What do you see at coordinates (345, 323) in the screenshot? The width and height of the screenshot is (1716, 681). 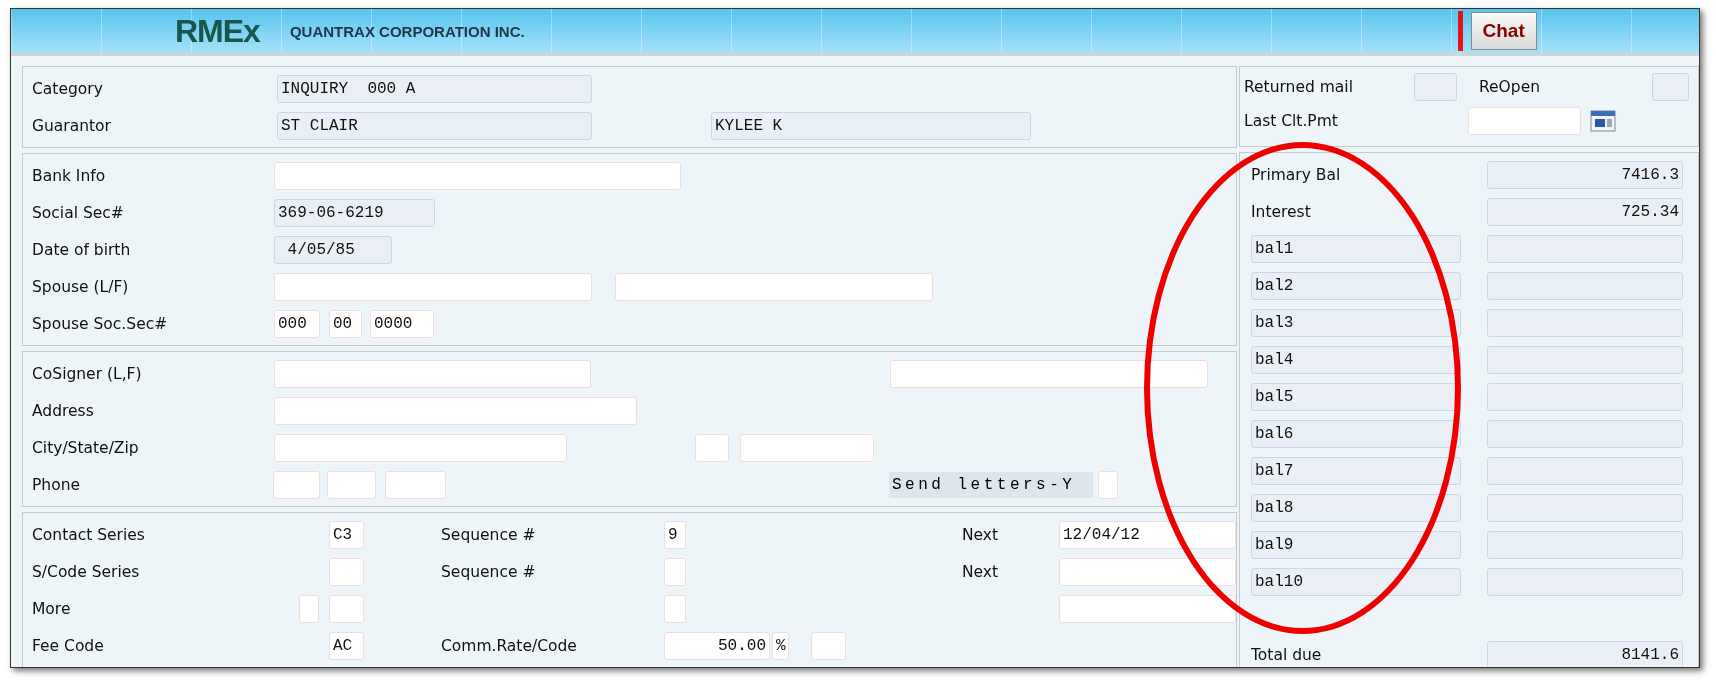 I see `input-field: 00` at bounding box center [345, 323].